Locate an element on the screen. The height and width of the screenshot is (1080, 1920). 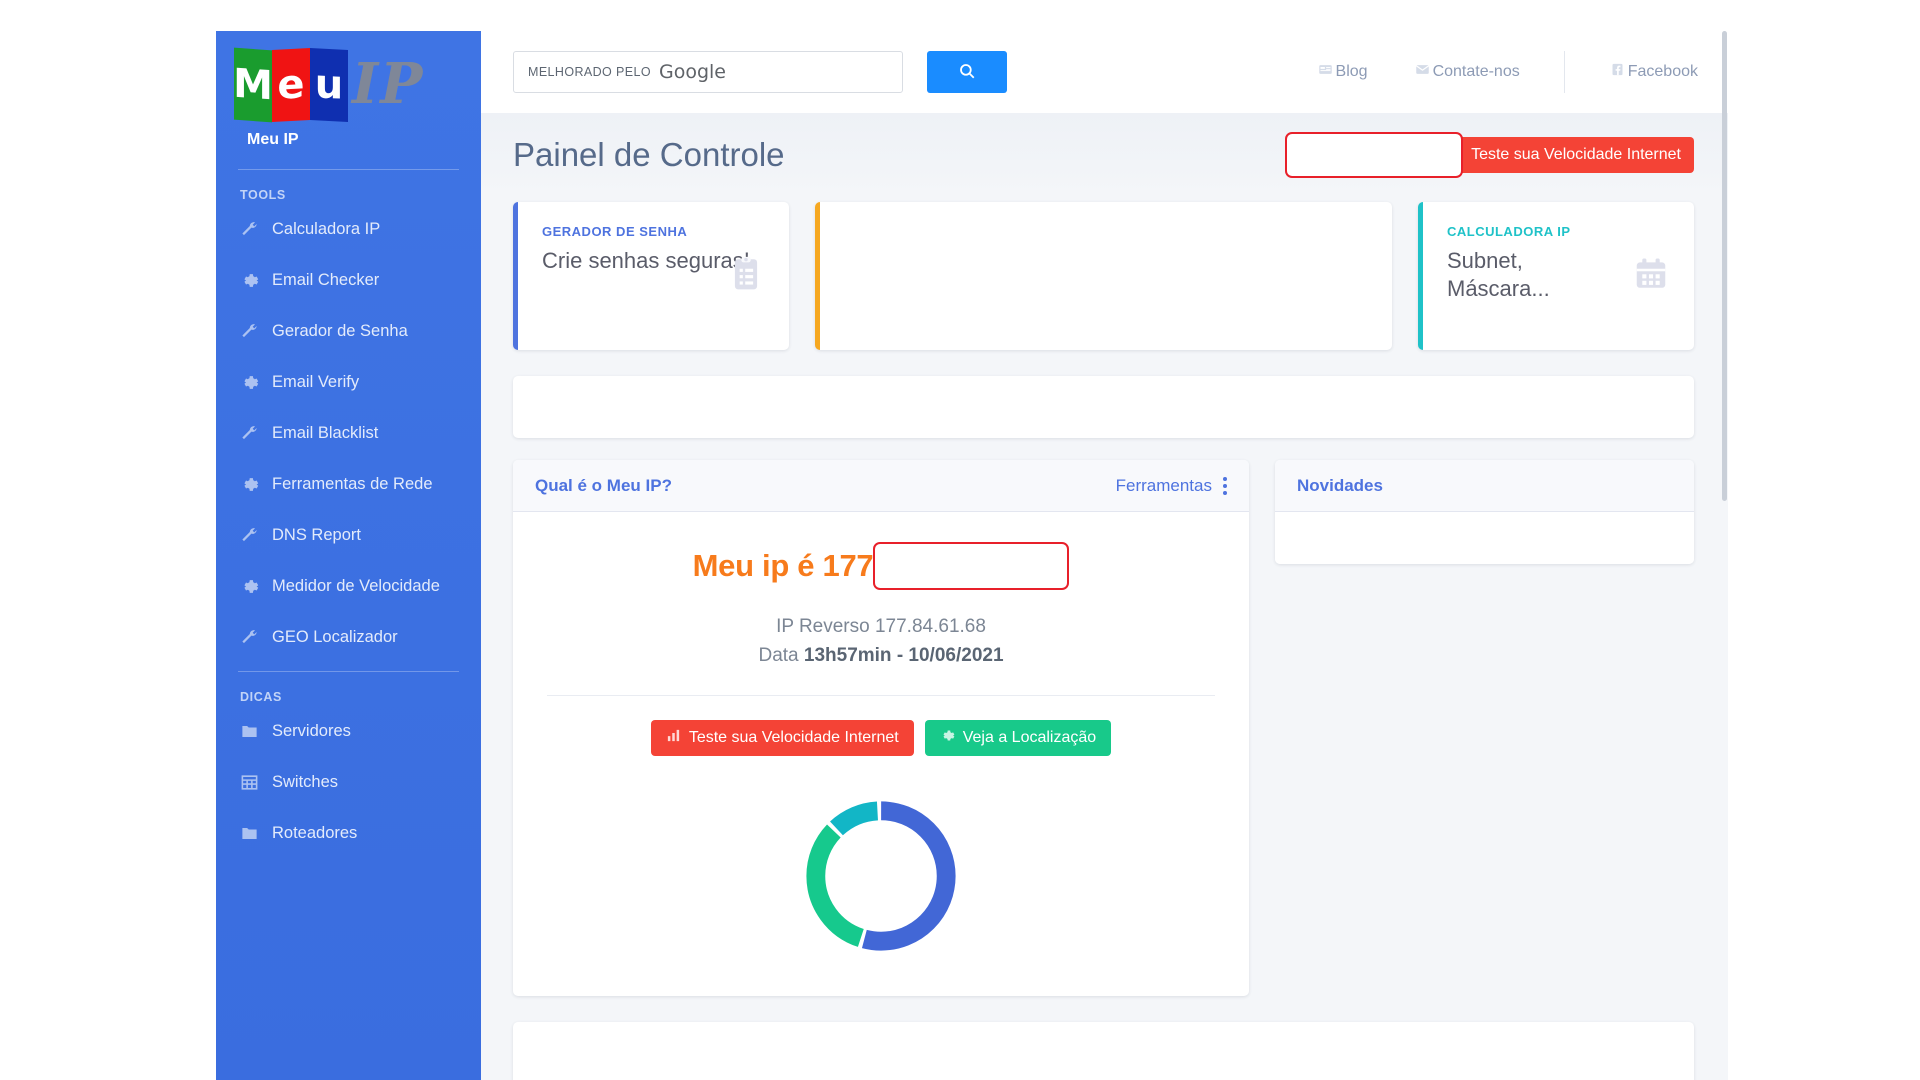
sidebar-item-meu-ip: Meu IP is located at coordinates (348, 145).